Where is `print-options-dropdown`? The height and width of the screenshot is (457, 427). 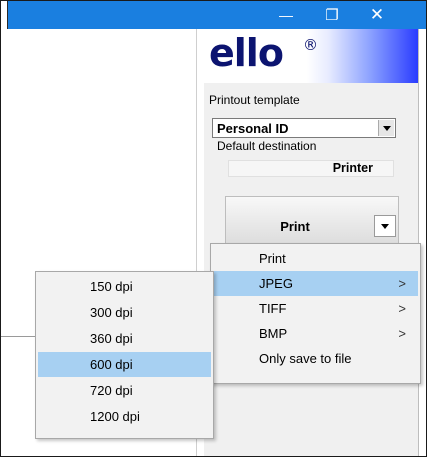
print-options-dropdown is located at coordinates (385, 226).